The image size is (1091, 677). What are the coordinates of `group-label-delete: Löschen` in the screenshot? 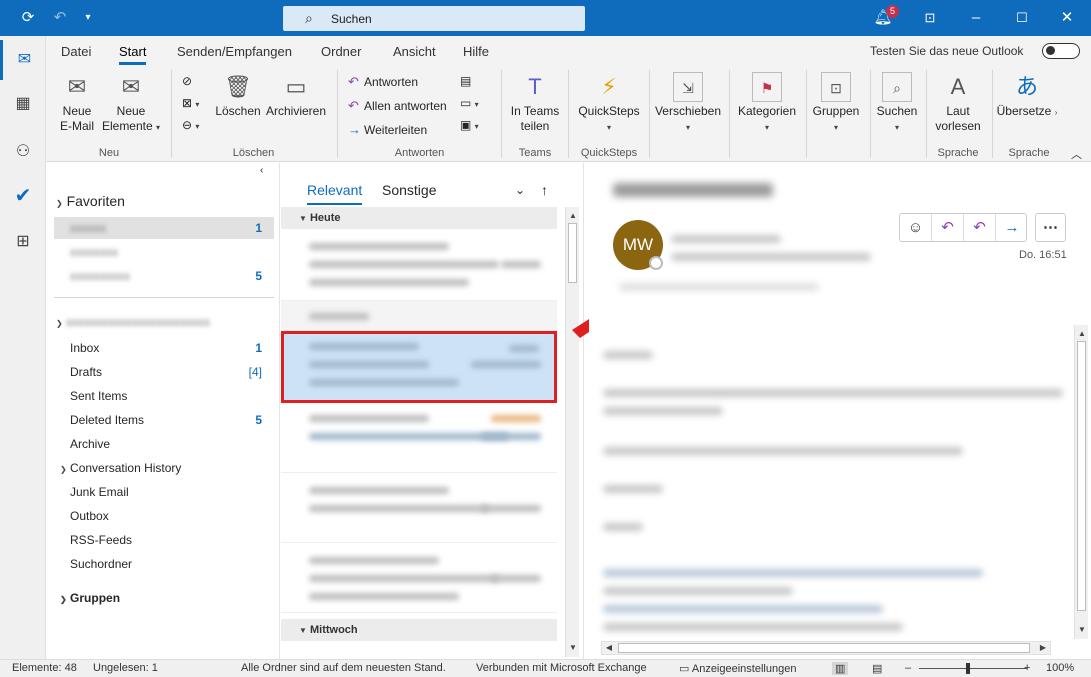 It's located at (253, 153).